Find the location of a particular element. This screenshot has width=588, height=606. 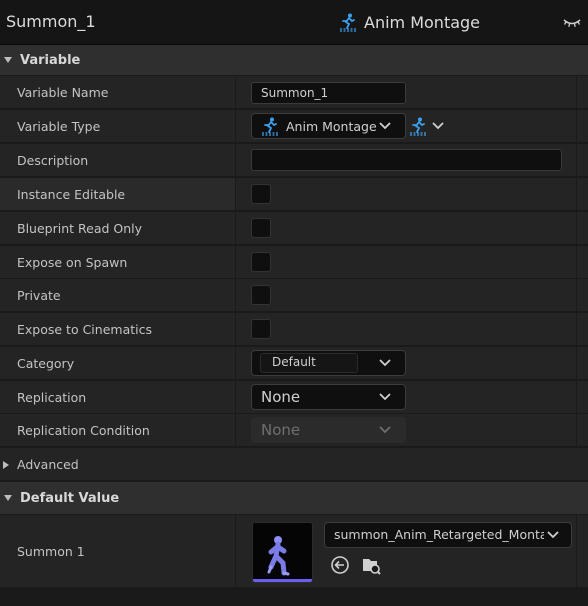

instance-editable-label: Instance Editable is located at coordinates (71, 194).